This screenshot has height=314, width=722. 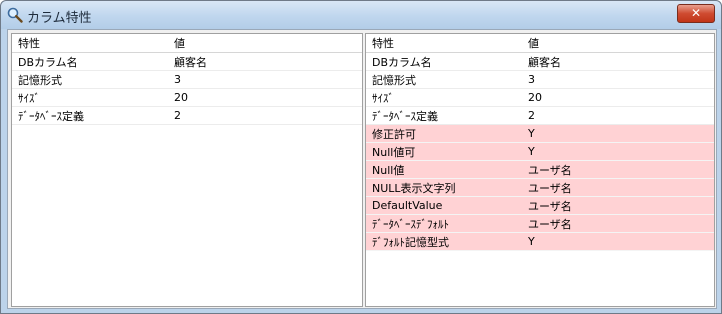 I want to click on close-icon: ✕, so click(x=696, y=13).